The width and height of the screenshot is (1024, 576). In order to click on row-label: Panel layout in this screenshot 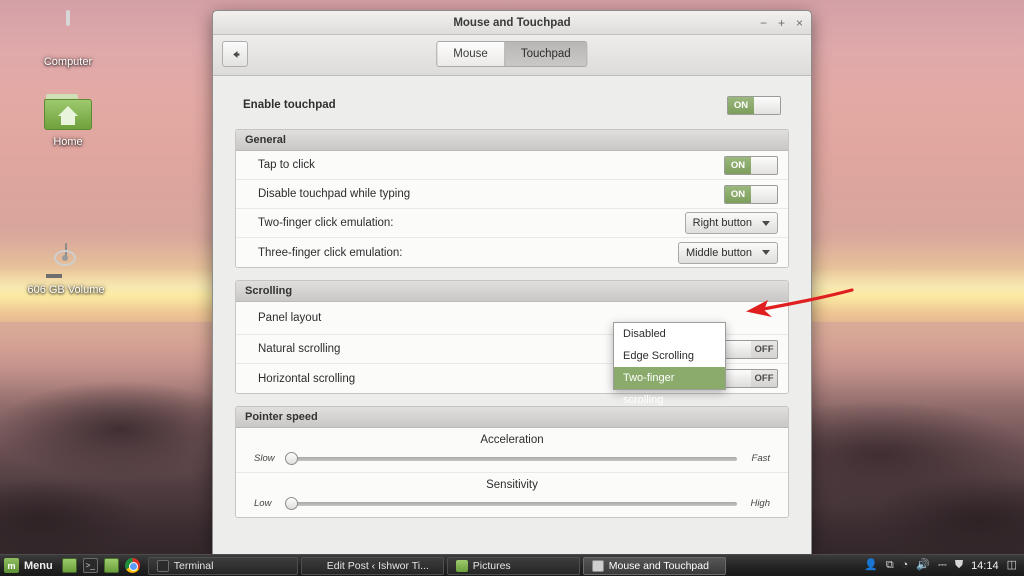, I will do `click(290, 318)`.